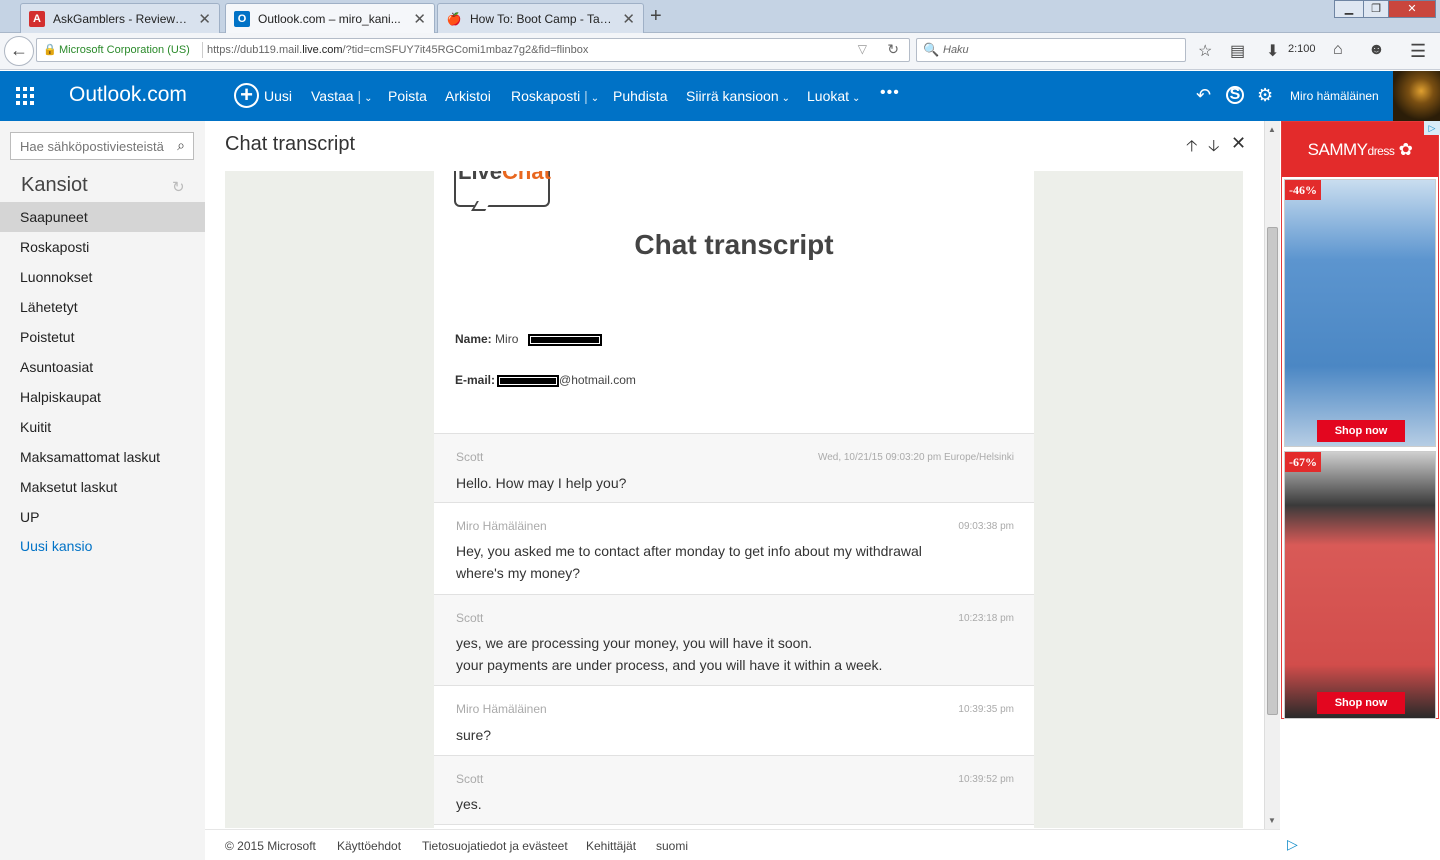 The image size is (1440, 860). What do you see at coordinates (555, 96) in the screenshot?
I see `junk-button: Roskaposti | ⌄` at bounding box center [555, 96].